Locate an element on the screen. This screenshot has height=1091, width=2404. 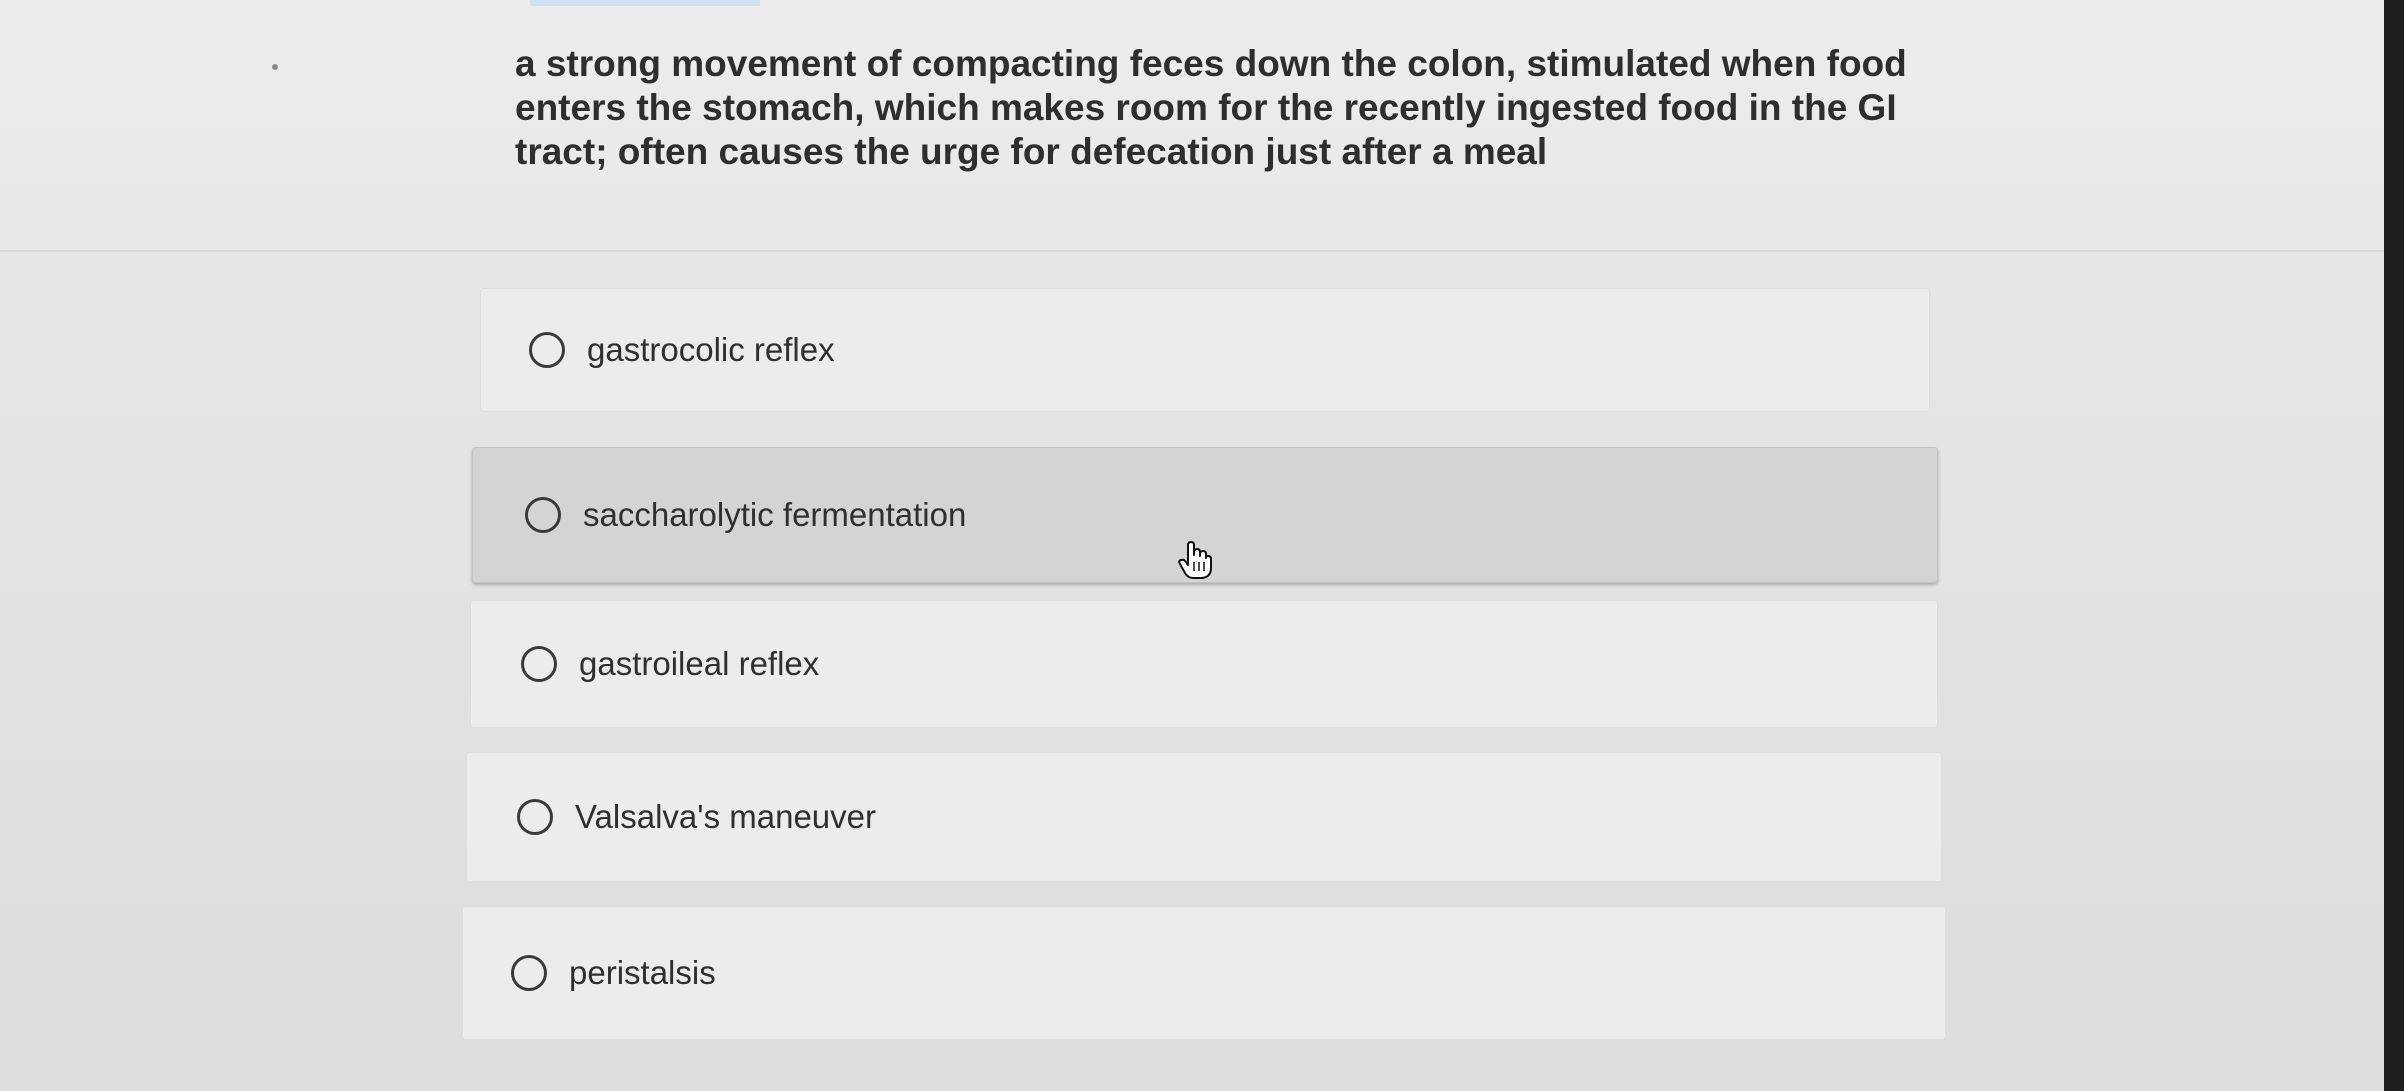
hand-pointer-cursor-icon is located at coordinates (1195, 560).